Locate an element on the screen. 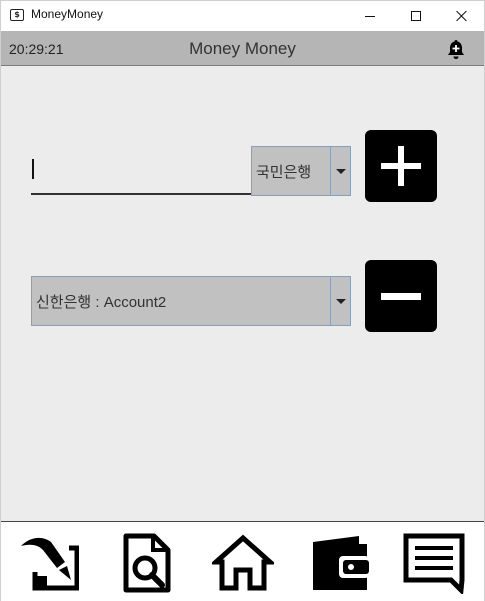 The image size is (485, 601). app-header: 20:29:21 Money Money is located at coordinates (242, 48).